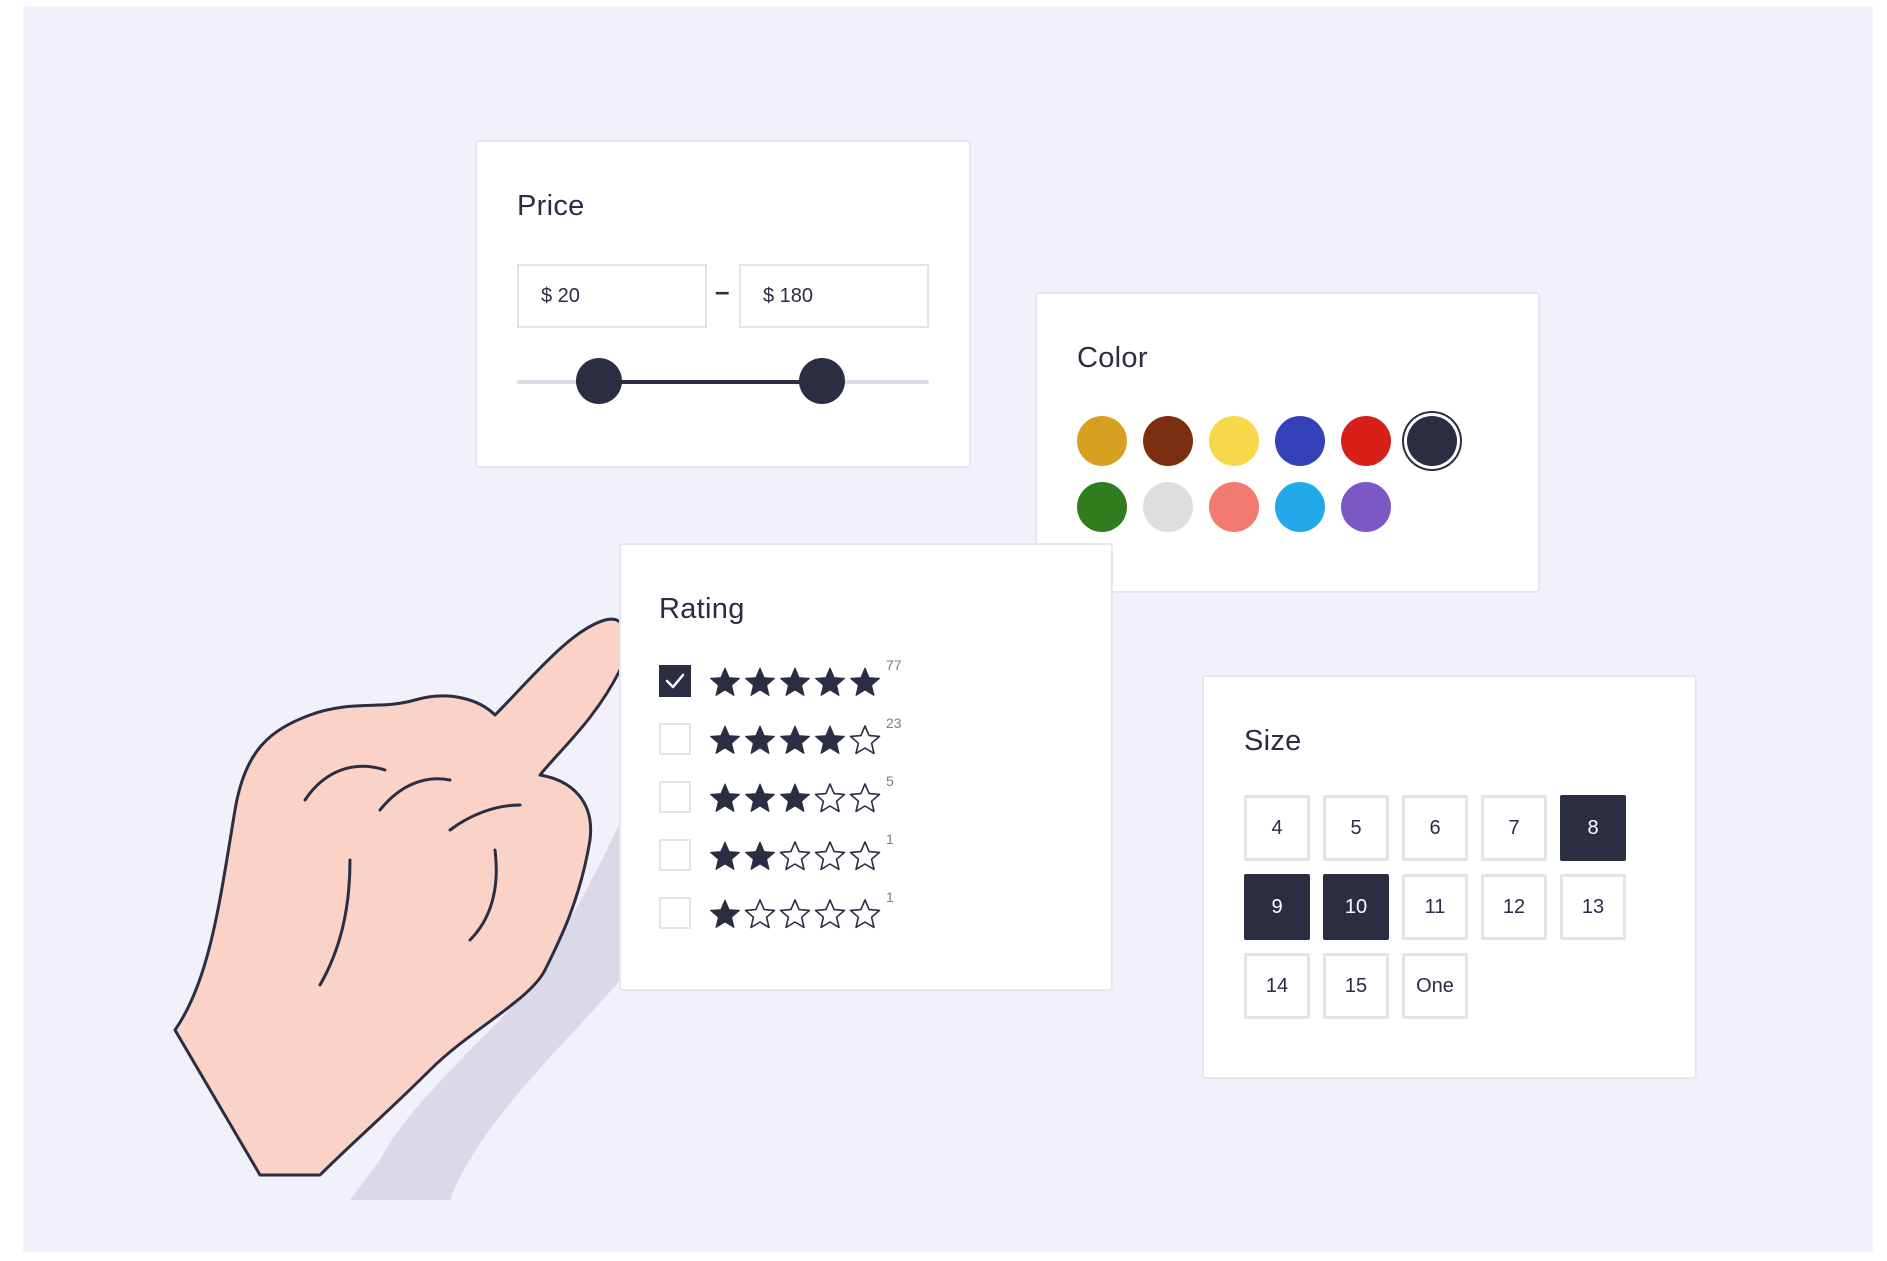 Image resolution: width=1887 pixels, height=1261 pixels. What do you see at coordinates (1435, 828) in the screenshot?
I see `size-option-6: 6` at bounding box center [1435, 828].